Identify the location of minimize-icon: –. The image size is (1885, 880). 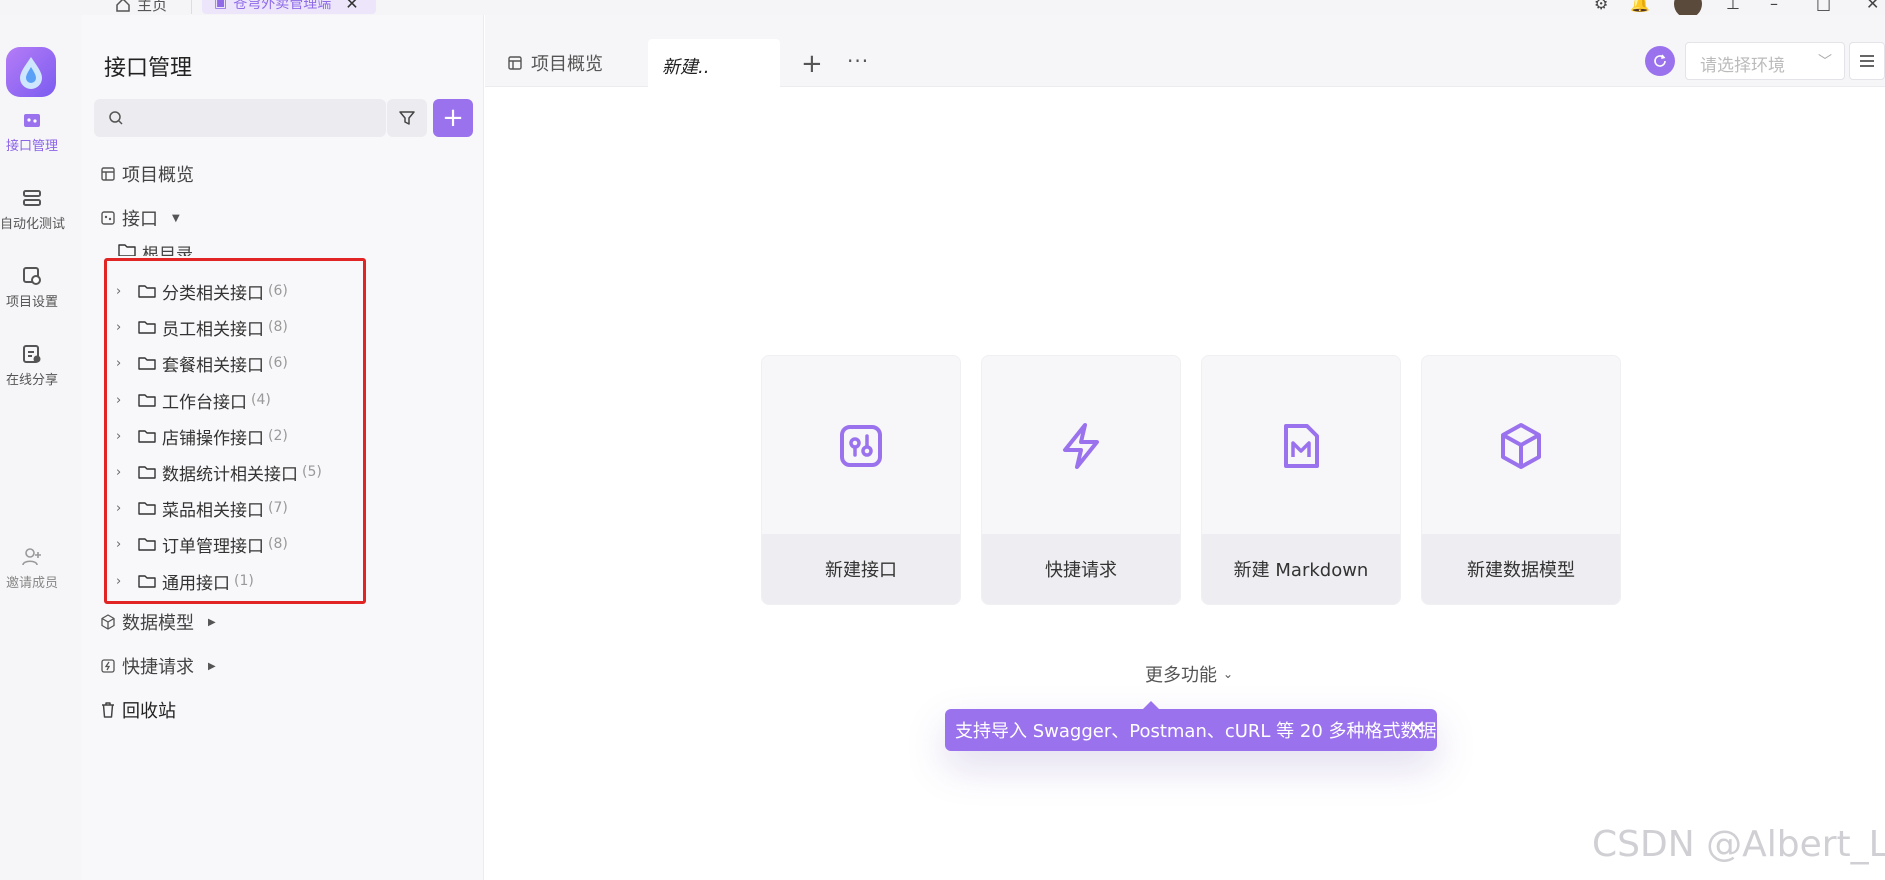
(1774, 6).